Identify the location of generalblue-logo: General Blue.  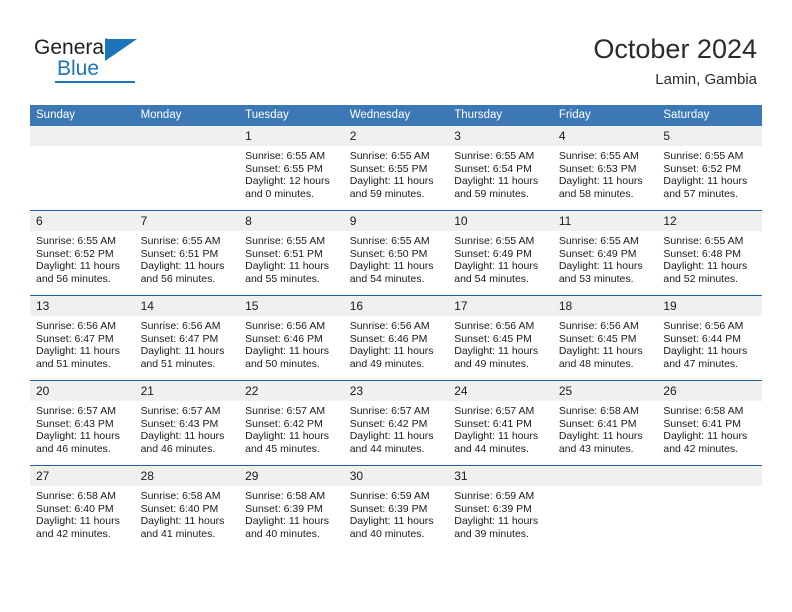
(89, 60).